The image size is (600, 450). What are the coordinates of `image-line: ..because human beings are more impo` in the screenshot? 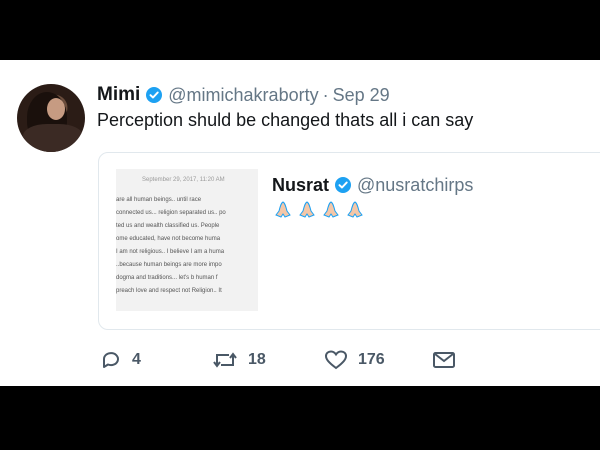 It's located at (169, 265).